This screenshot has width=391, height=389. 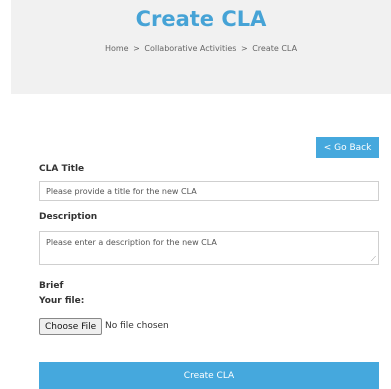 What do you see at coordinates (275, 48) in the screenshot?
I see `breadcrumb-current: Create CLA` at bounding box center [275, 48].